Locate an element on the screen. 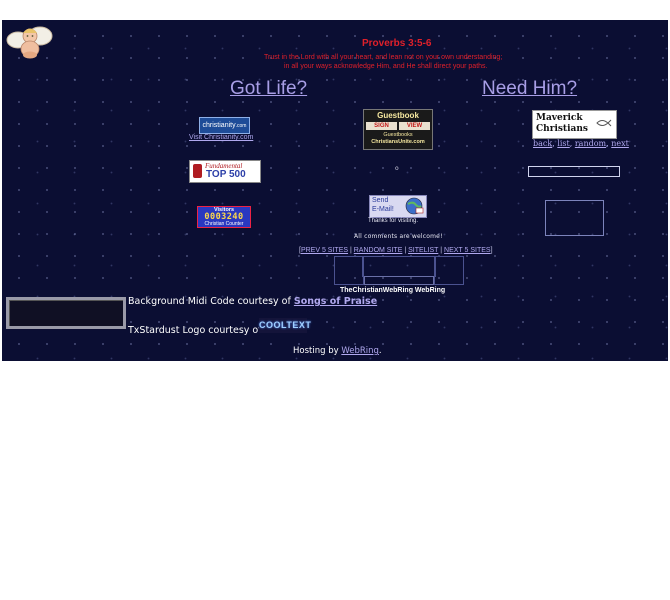 This screenshot has height=600, width=670. need-him-heading-link: Need Him? is located at coordinates (529, 89).